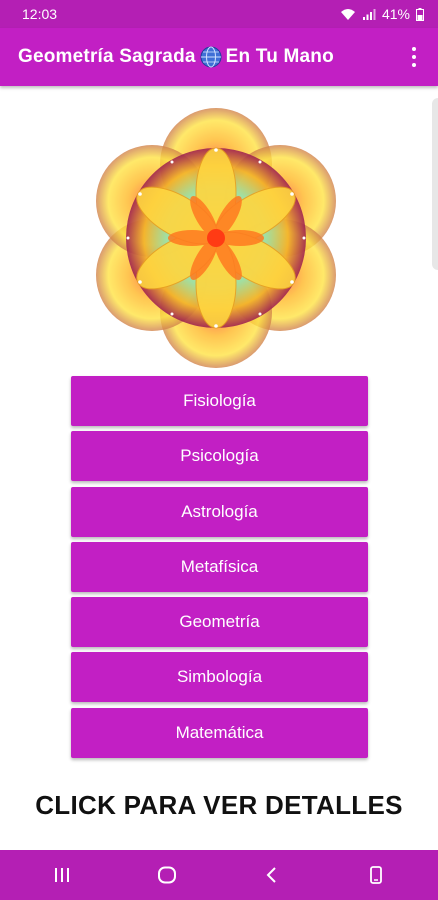 The image size is (438, 900). What do you see at coordinates (219, 805) in the screenshot?
I see `details-prompt-text: CLICK PARA VER DETALLES` at bounding box center [219, 805].